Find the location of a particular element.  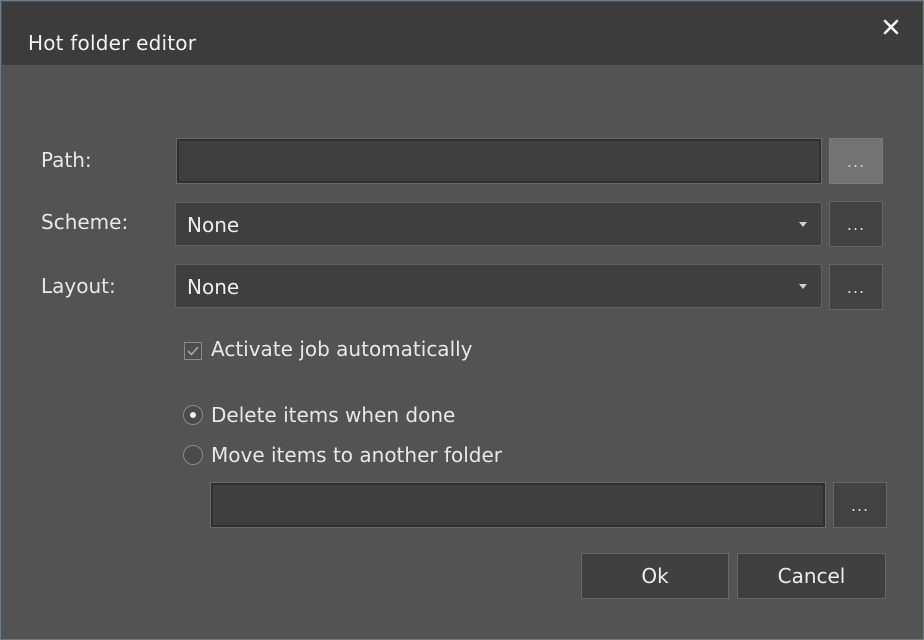

checkmark-icon is located at coordinates (193, 351).